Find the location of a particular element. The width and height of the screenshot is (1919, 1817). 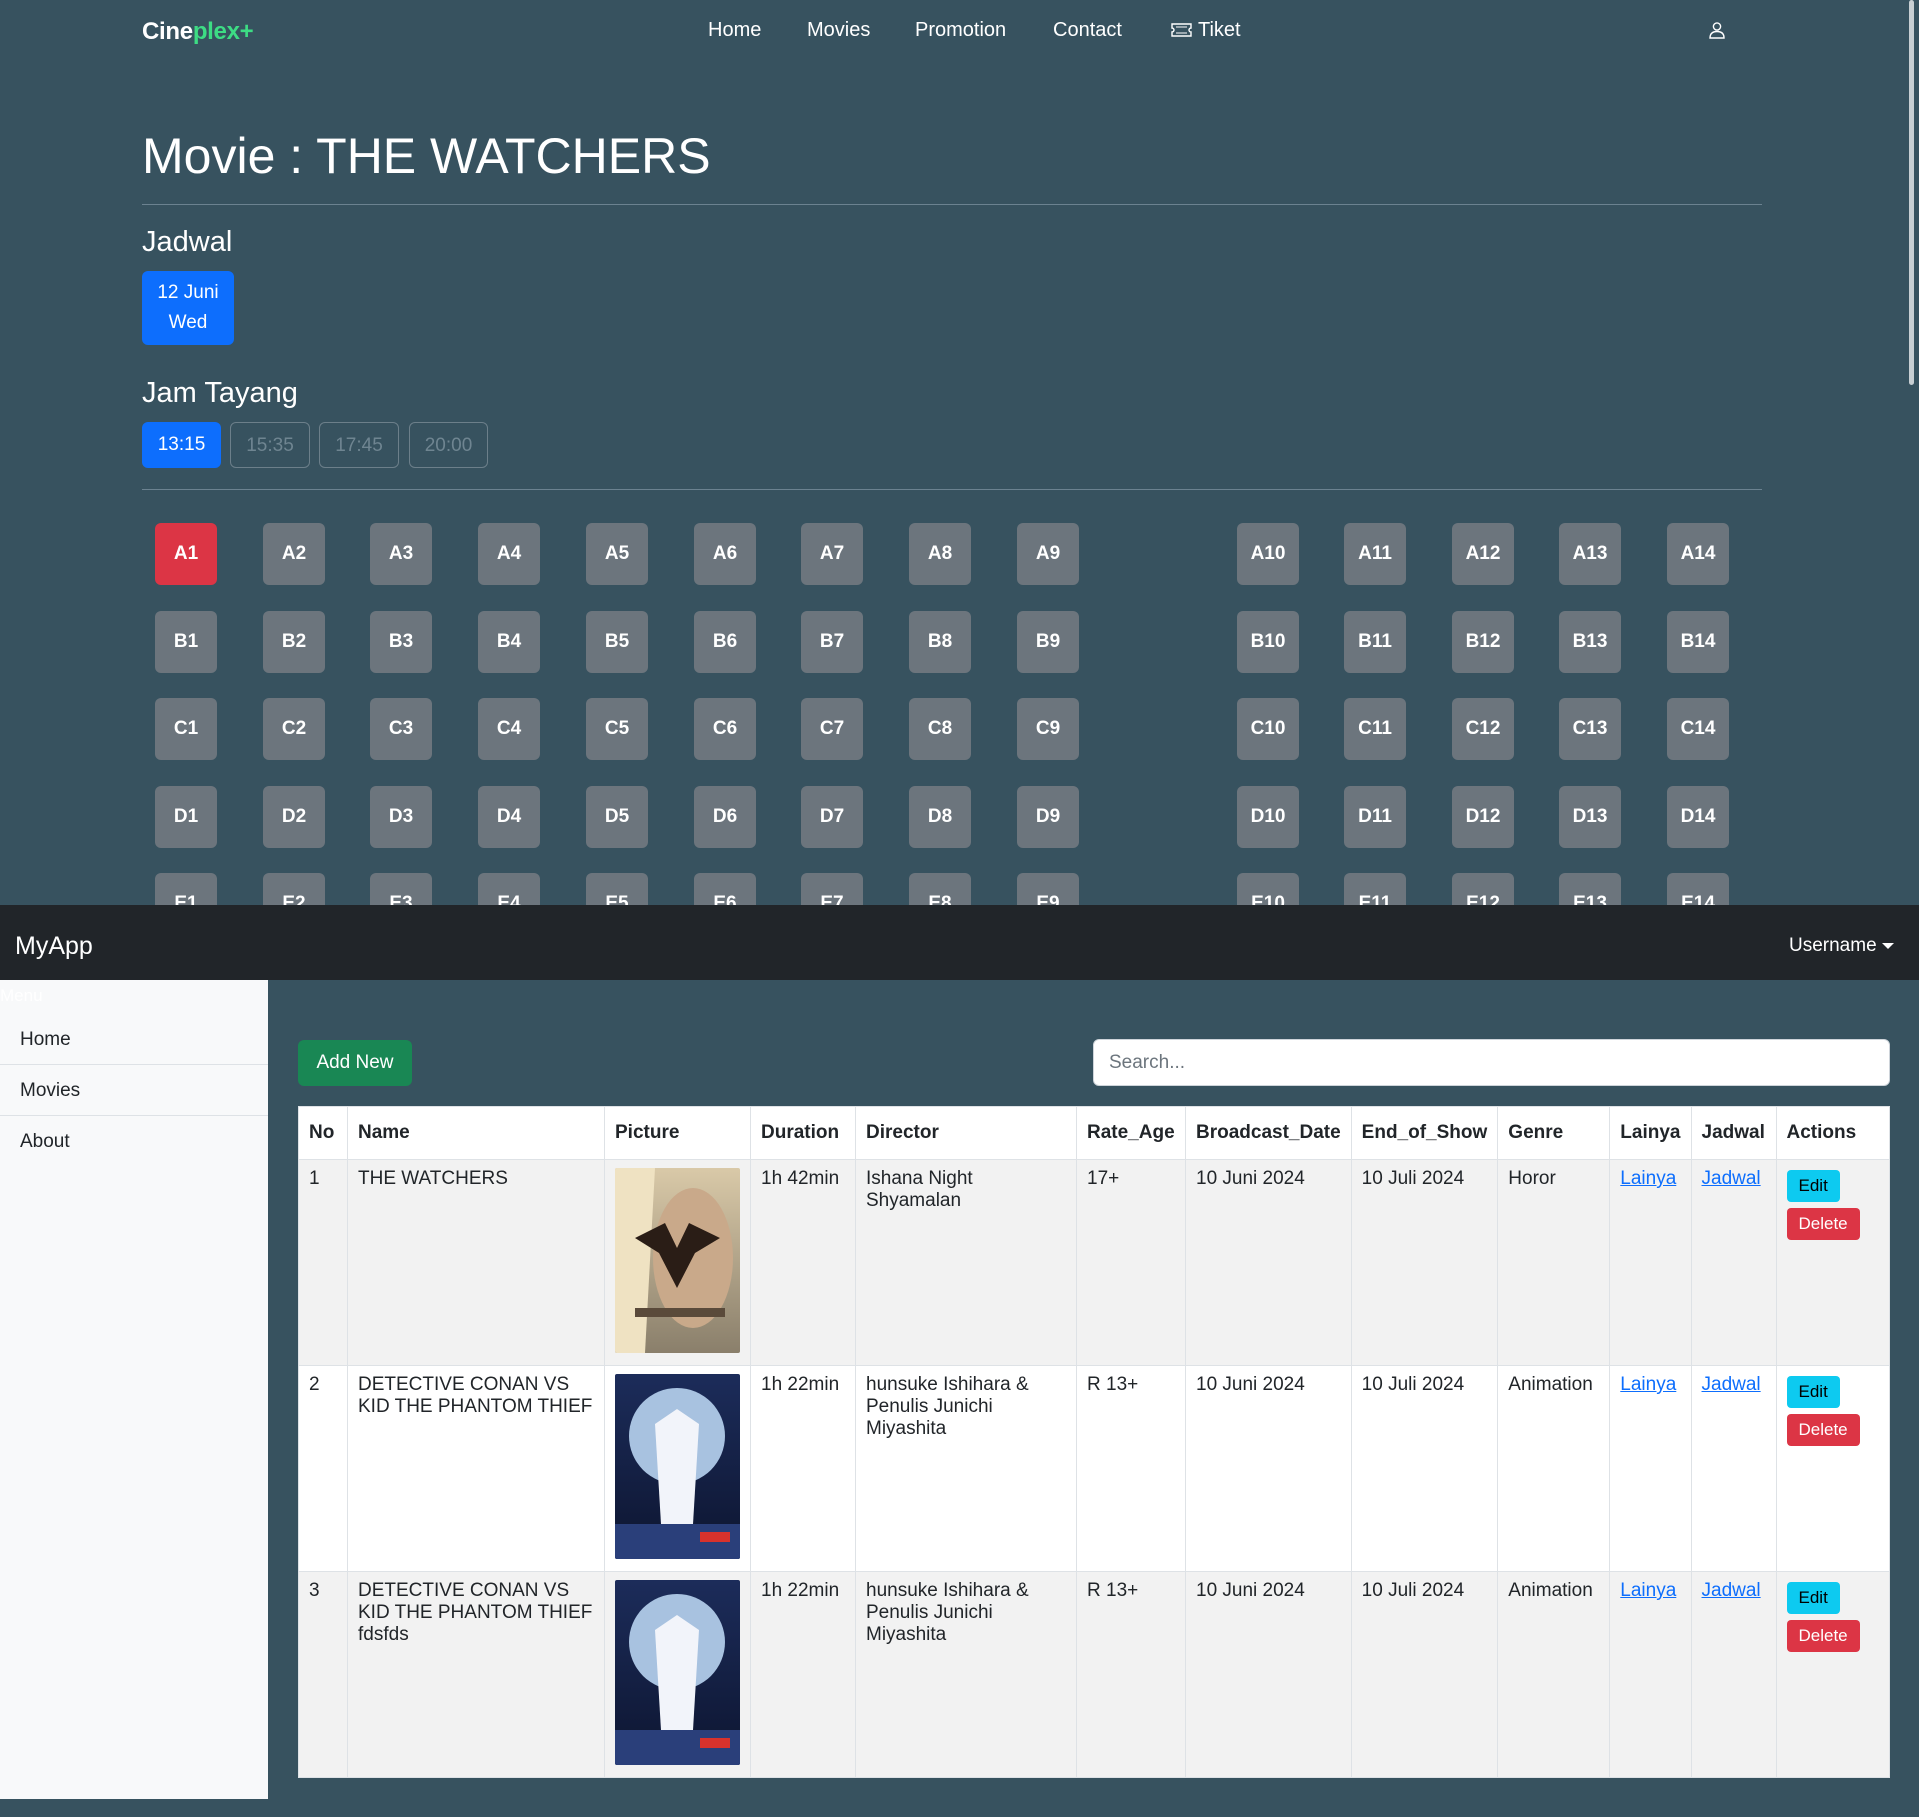

seat-c1: C1 is located at coordinates (186, 729).